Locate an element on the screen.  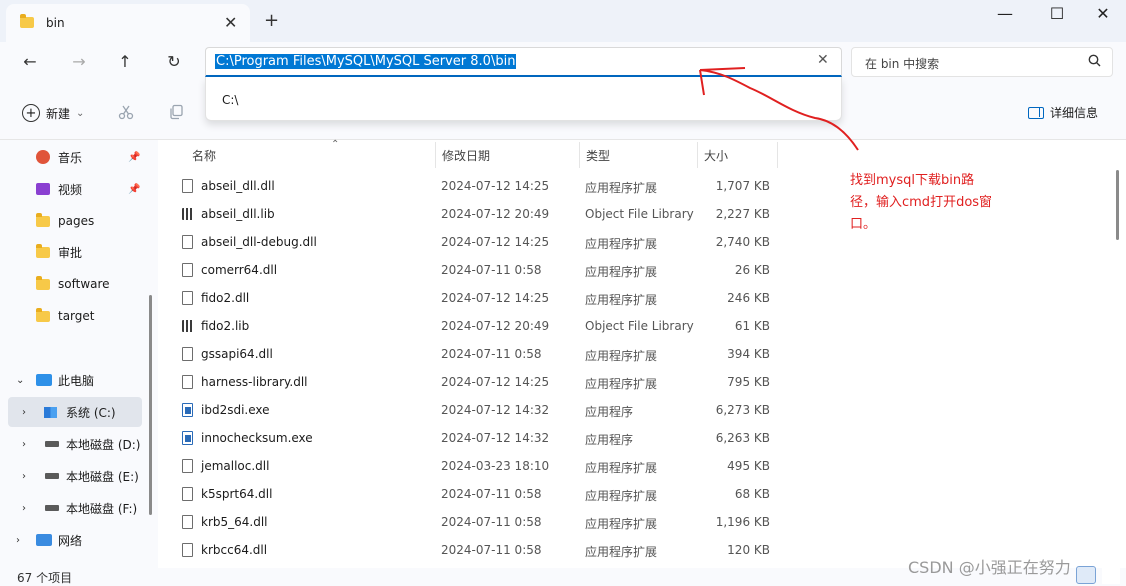
file-date: 2024-03-23 18:10 is located at coordinates (495, 466).